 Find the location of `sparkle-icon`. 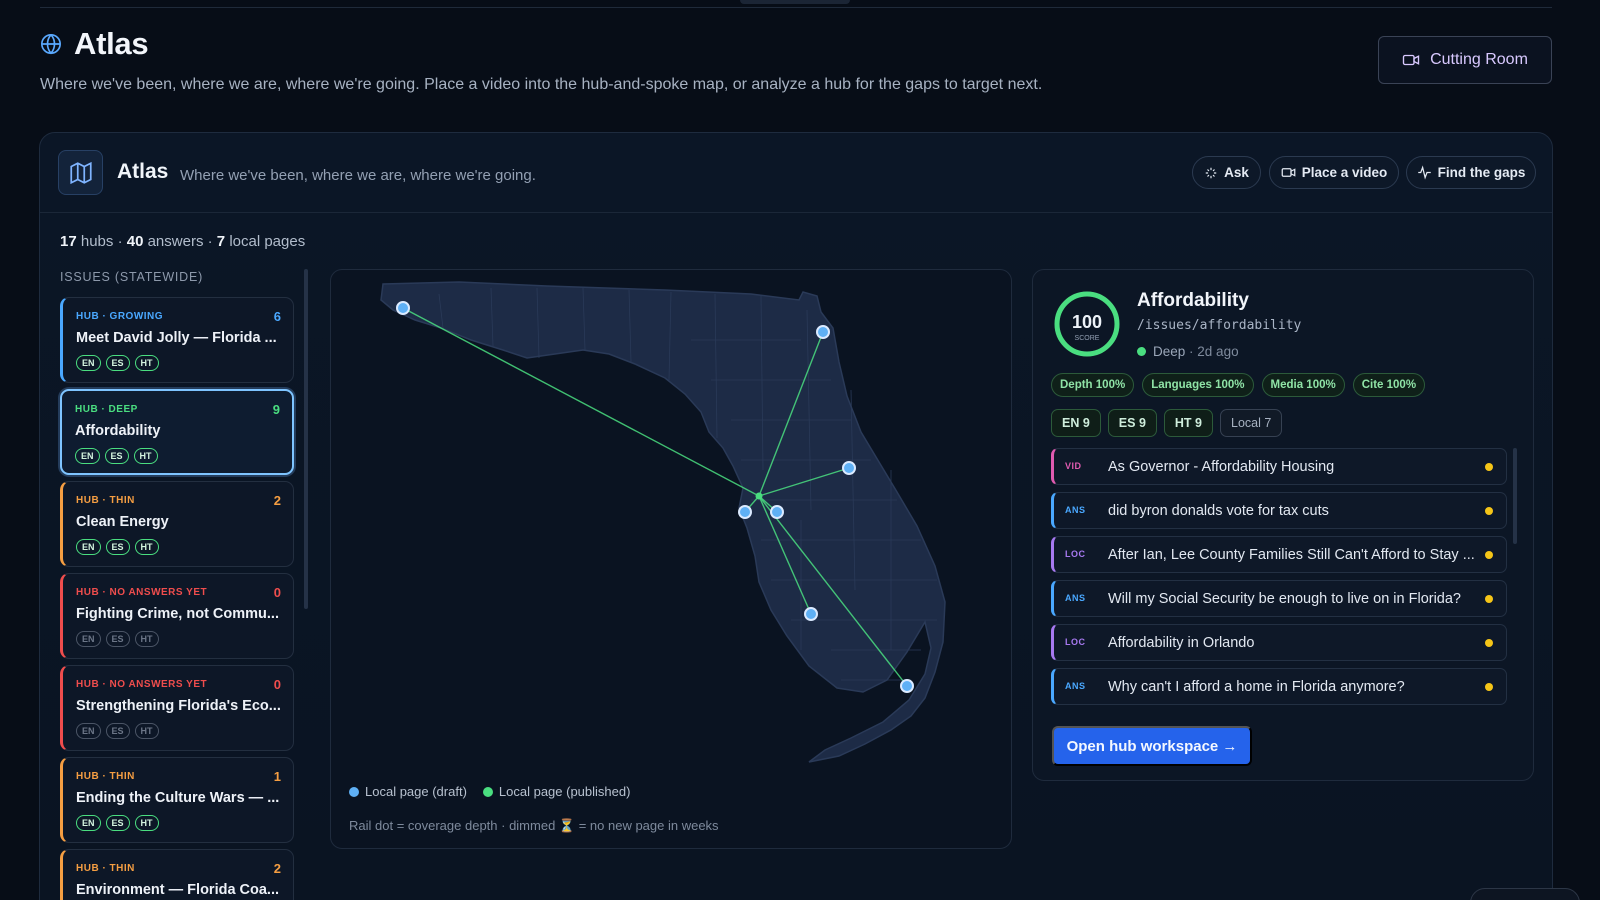

sparkle-icon is located at coordinates (1211, 172).